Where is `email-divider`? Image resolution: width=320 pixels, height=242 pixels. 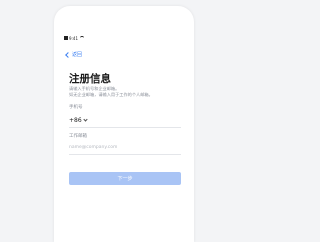 email-divider is located at coordinates (125, 154).